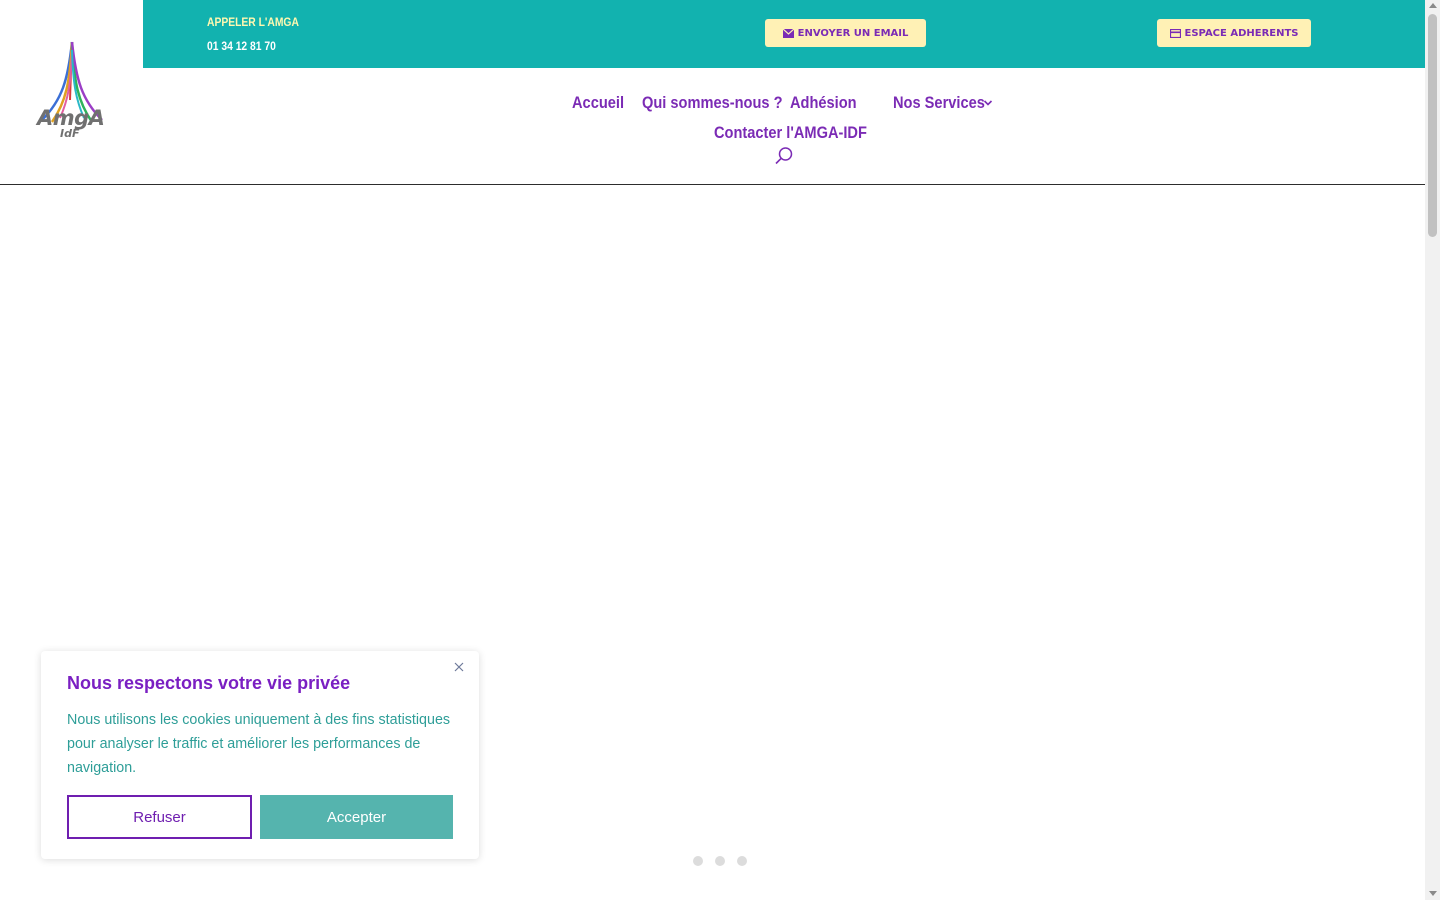 The image size is (1440, 900). Describe the element at coordinates (1432, 125) in the screenshot. I see `scrollbar-thumb` at that location.